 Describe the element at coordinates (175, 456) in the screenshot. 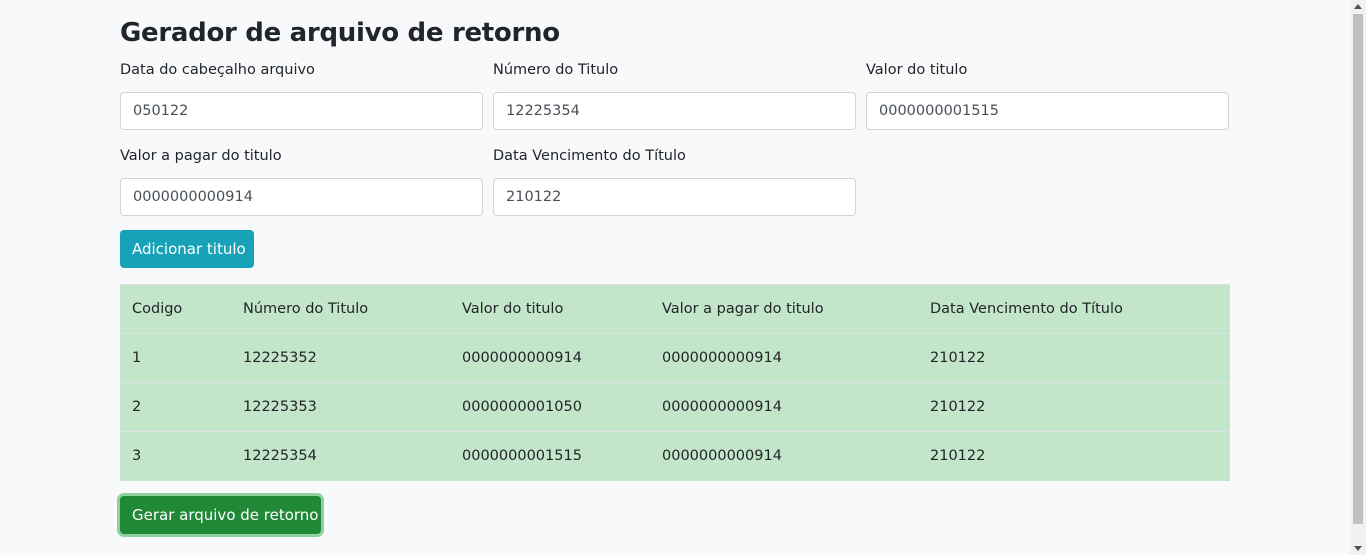

I see `cell-code: 3` at that location.